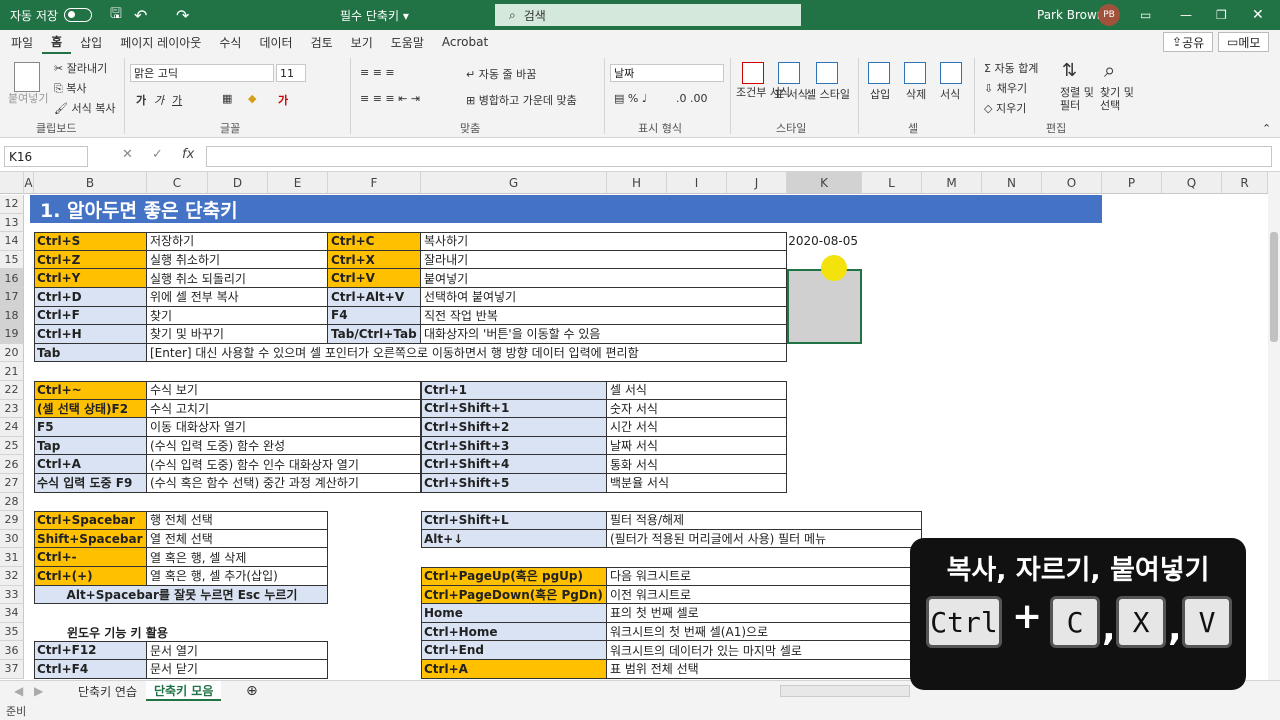 The image size is (1280, 720). What do you see at coordinates (692, 98) in the screenshot?
I see `decimal-icon: .0 .00` at bounding box center [692, 98].